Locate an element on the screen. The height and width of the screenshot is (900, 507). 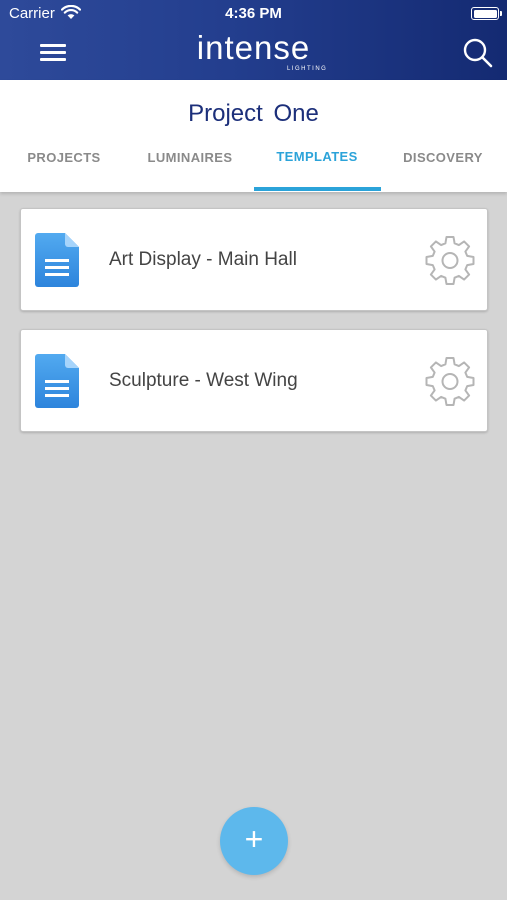
status-bar: Carrier 4:36 PM is located at coordinates (253, 14).